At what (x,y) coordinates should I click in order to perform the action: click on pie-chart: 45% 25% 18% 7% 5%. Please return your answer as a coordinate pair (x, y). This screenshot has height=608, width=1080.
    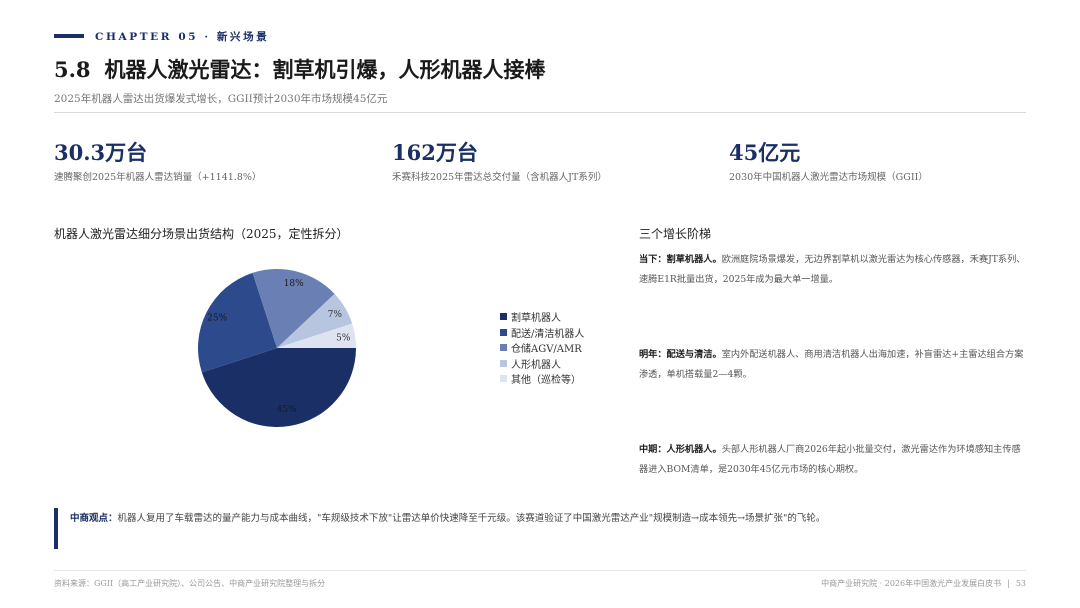
    Looking at the image, I should click on (277, 348).